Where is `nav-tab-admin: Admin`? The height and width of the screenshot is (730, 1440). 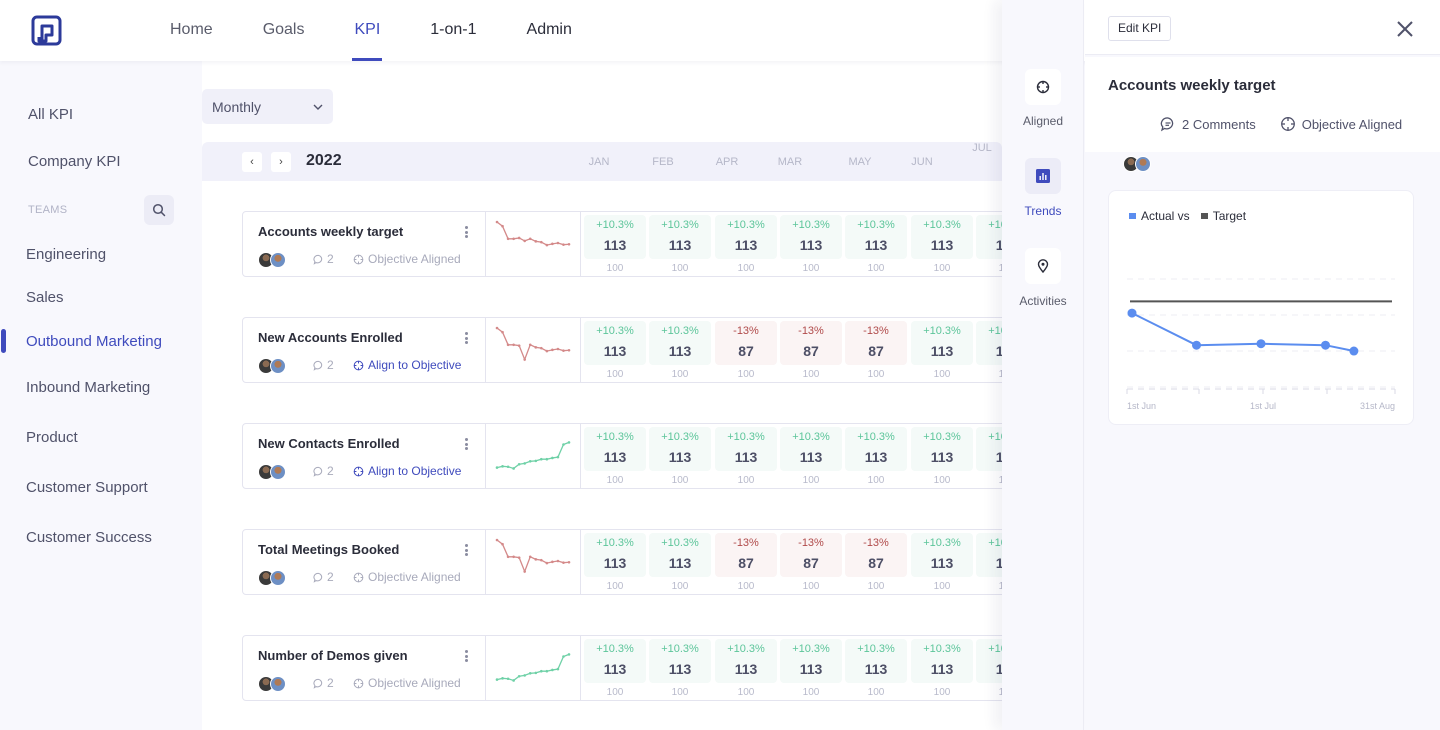 nav-tab-admin: Admin is located at coordinates (549, 30).